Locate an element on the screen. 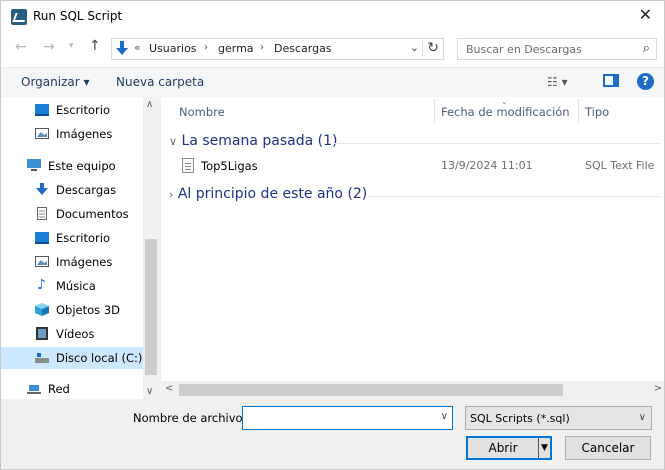  command-toolbar: Organizar ▾ Nueva carpeta ☷ ▾ ? is located at coordinates (332, 82).